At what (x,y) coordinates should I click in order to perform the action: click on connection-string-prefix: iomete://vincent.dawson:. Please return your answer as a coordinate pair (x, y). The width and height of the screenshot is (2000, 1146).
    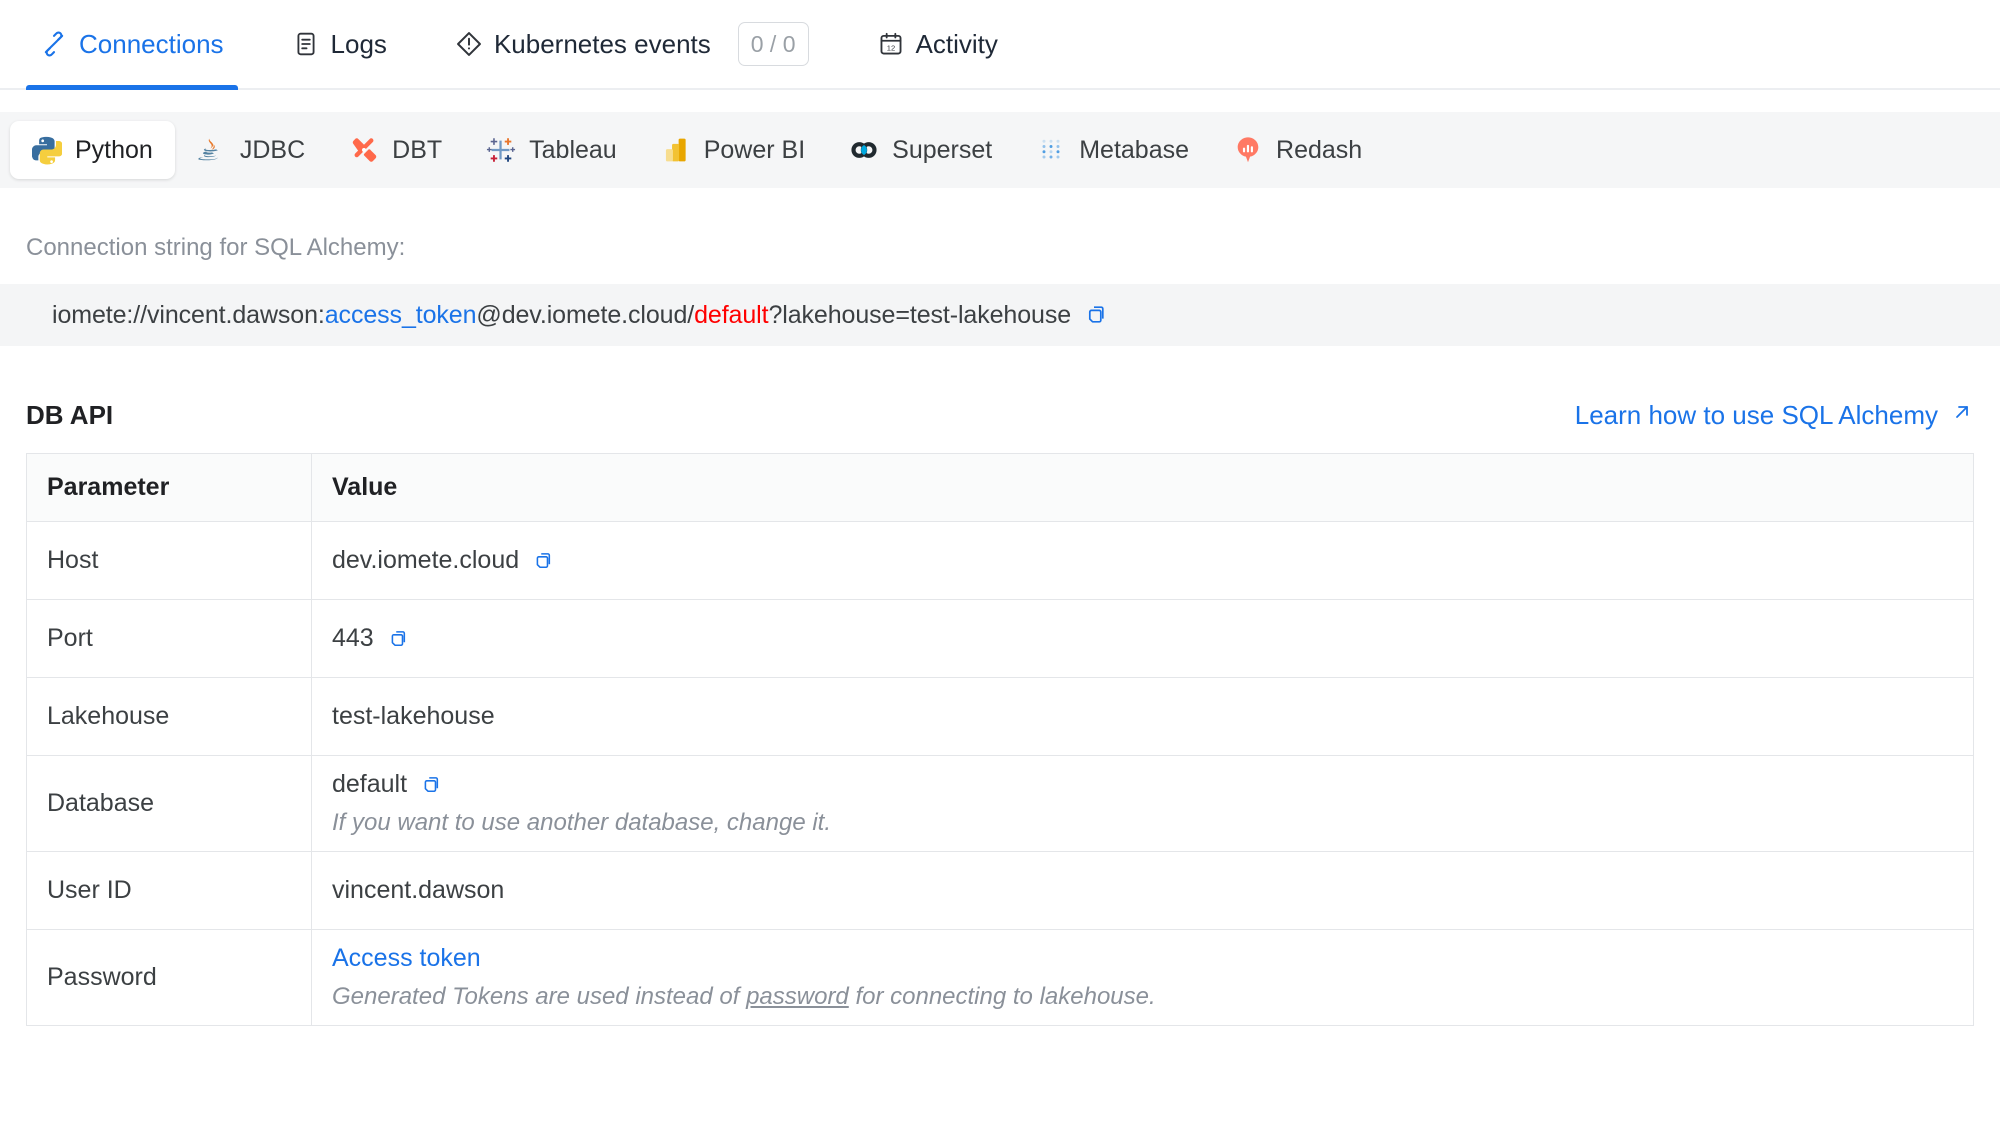
    Looking at the image, I should click on (188, 314).